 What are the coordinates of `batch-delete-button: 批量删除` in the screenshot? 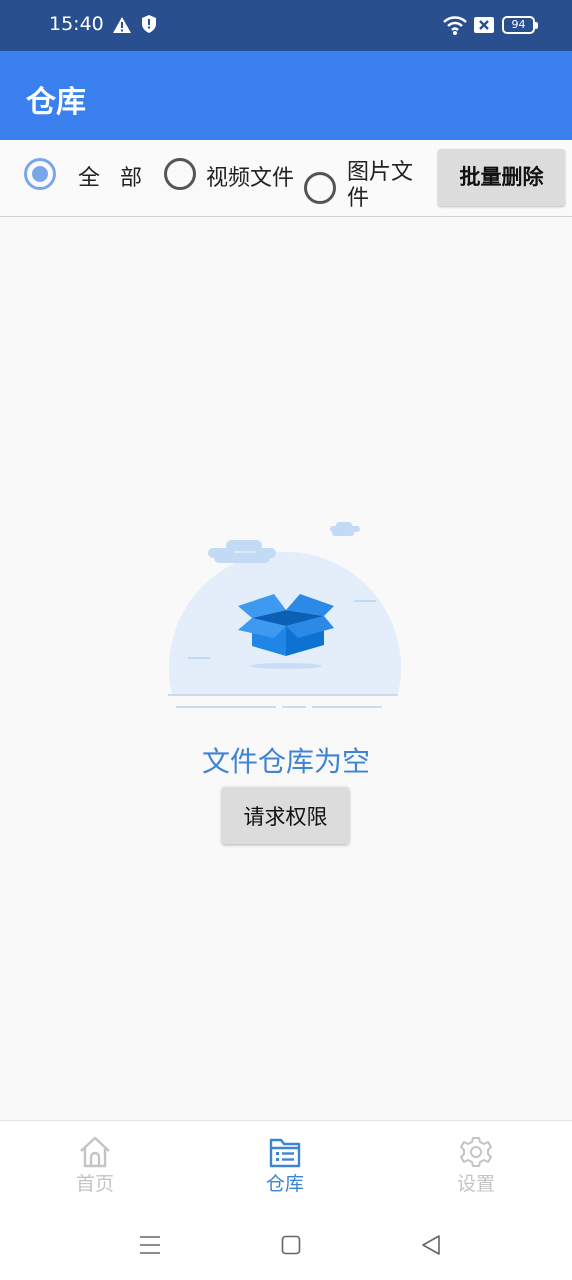 It's located at (501, 177).